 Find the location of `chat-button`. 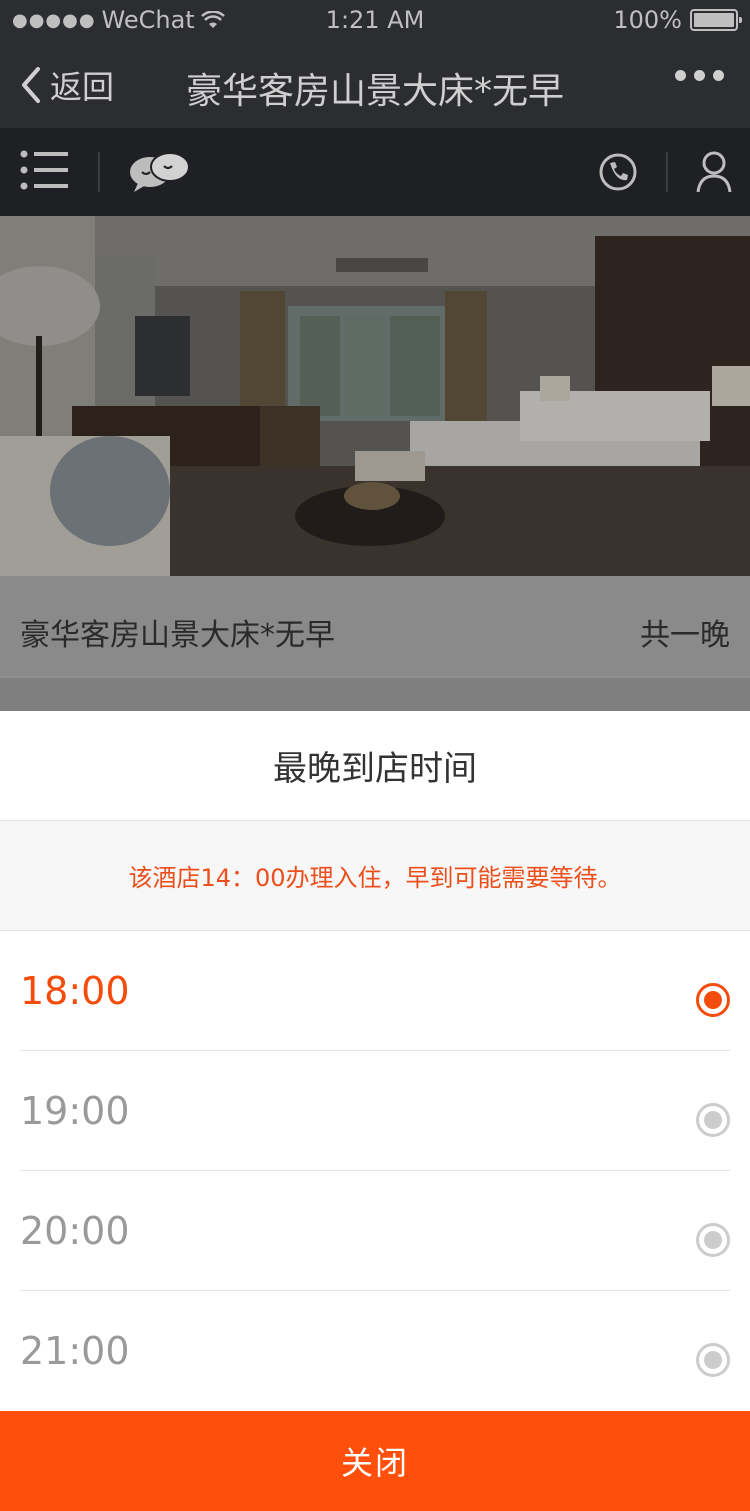

chat-button is located at coordinates (160, 174).